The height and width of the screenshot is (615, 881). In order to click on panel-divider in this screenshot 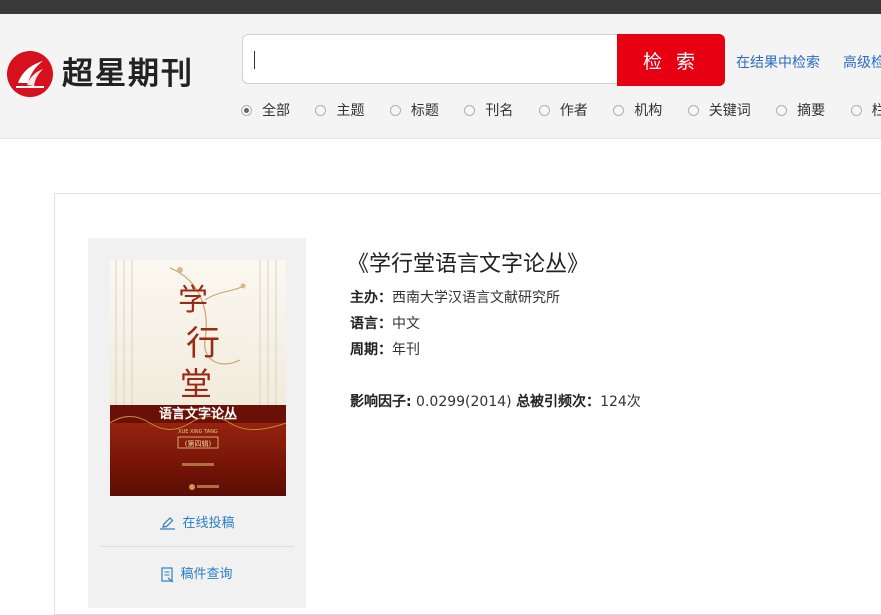, I will do `click(197, 546)`.